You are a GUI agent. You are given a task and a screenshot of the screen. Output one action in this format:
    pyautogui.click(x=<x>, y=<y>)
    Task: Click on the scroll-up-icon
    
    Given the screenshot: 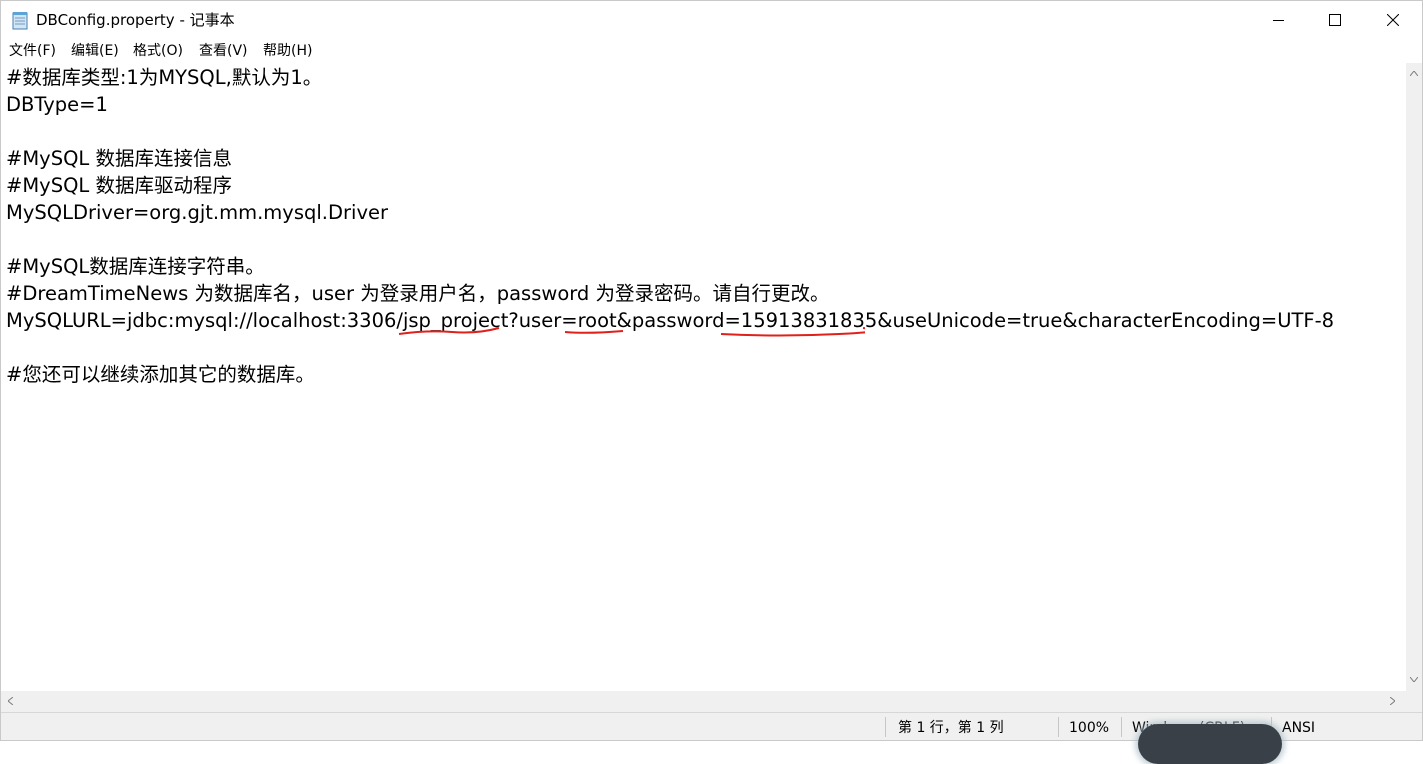 What is the action you would take?
    pyautogui.click(x=1414, y=73)
    